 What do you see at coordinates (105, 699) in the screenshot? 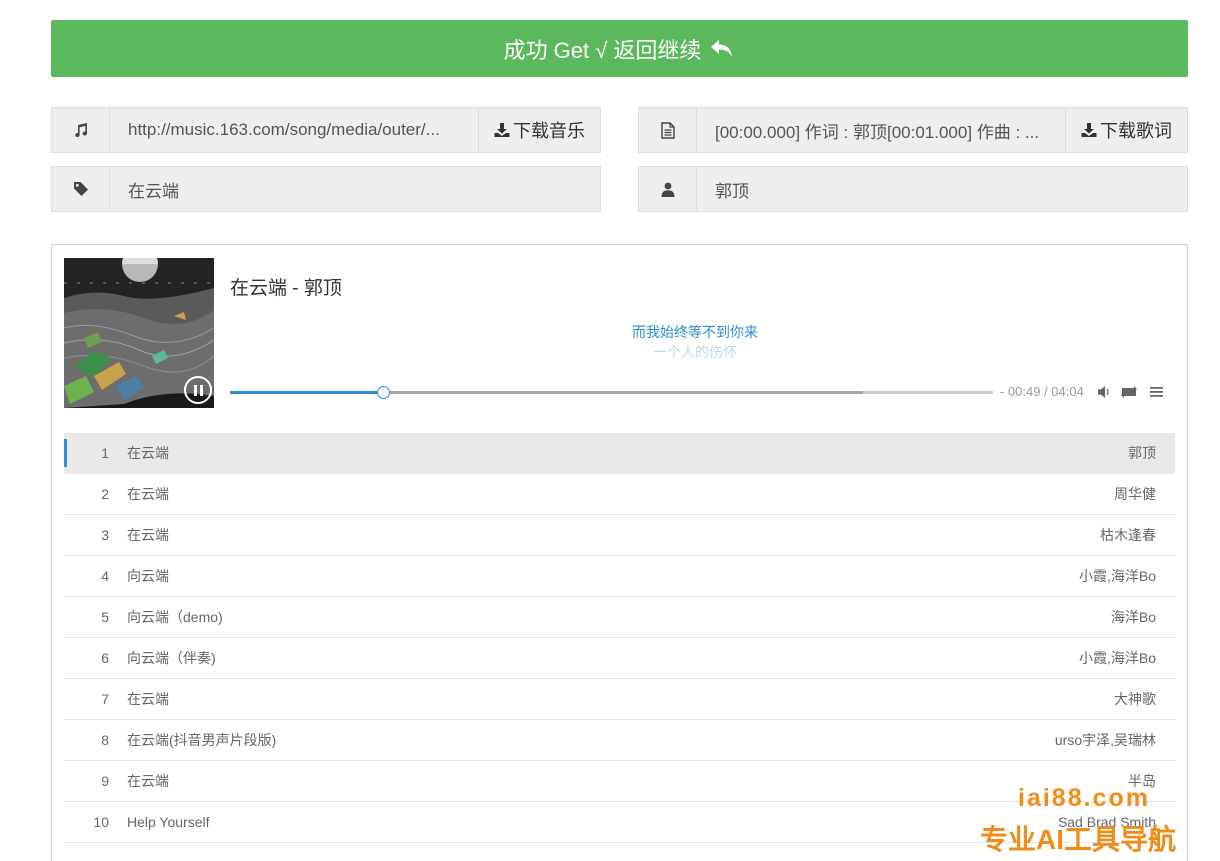
I see `track-number: 7` at bounding box center [105, 699].